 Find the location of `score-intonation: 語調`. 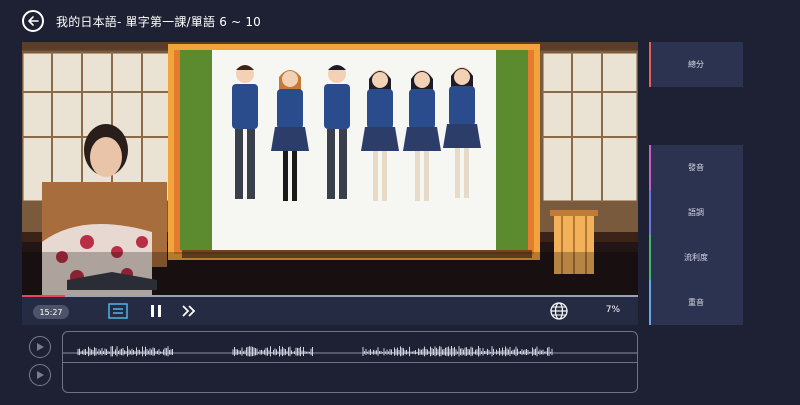

score-intonation: 語調 is located at coordinates (696, 212).